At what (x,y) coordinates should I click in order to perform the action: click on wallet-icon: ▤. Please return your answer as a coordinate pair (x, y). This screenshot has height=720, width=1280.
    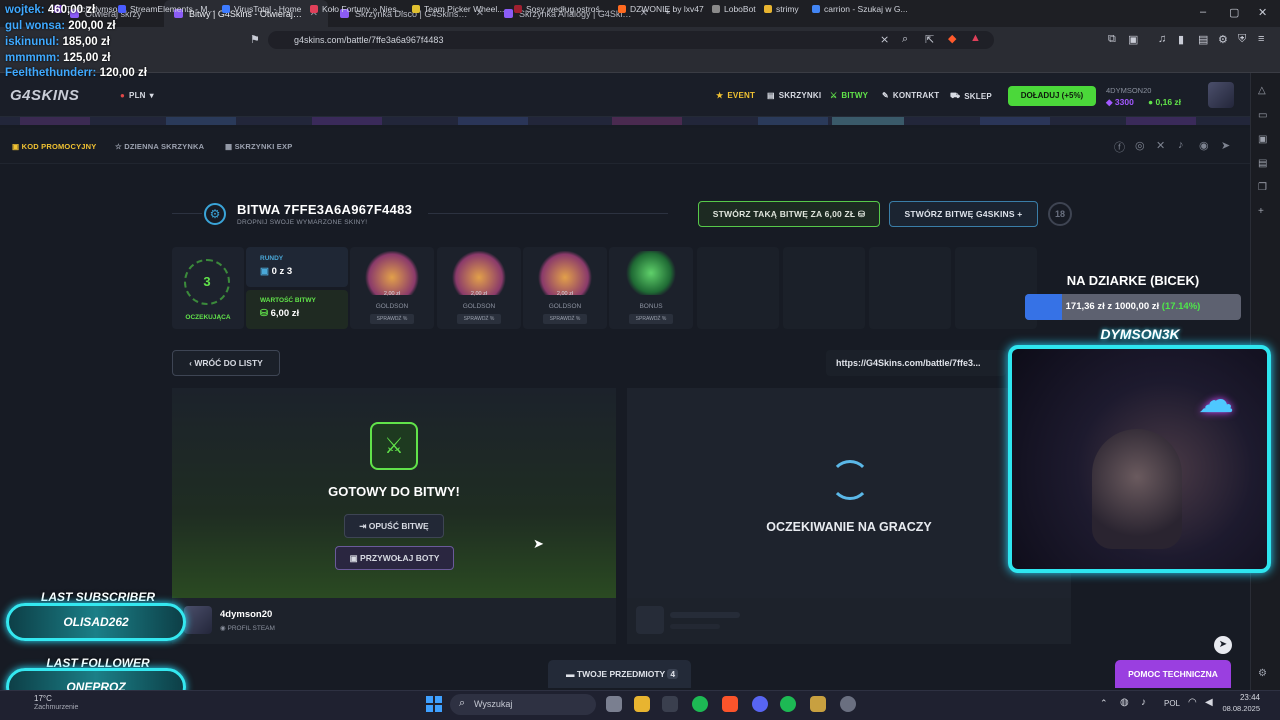
    Looking at the image, I should click on (1203, 39).